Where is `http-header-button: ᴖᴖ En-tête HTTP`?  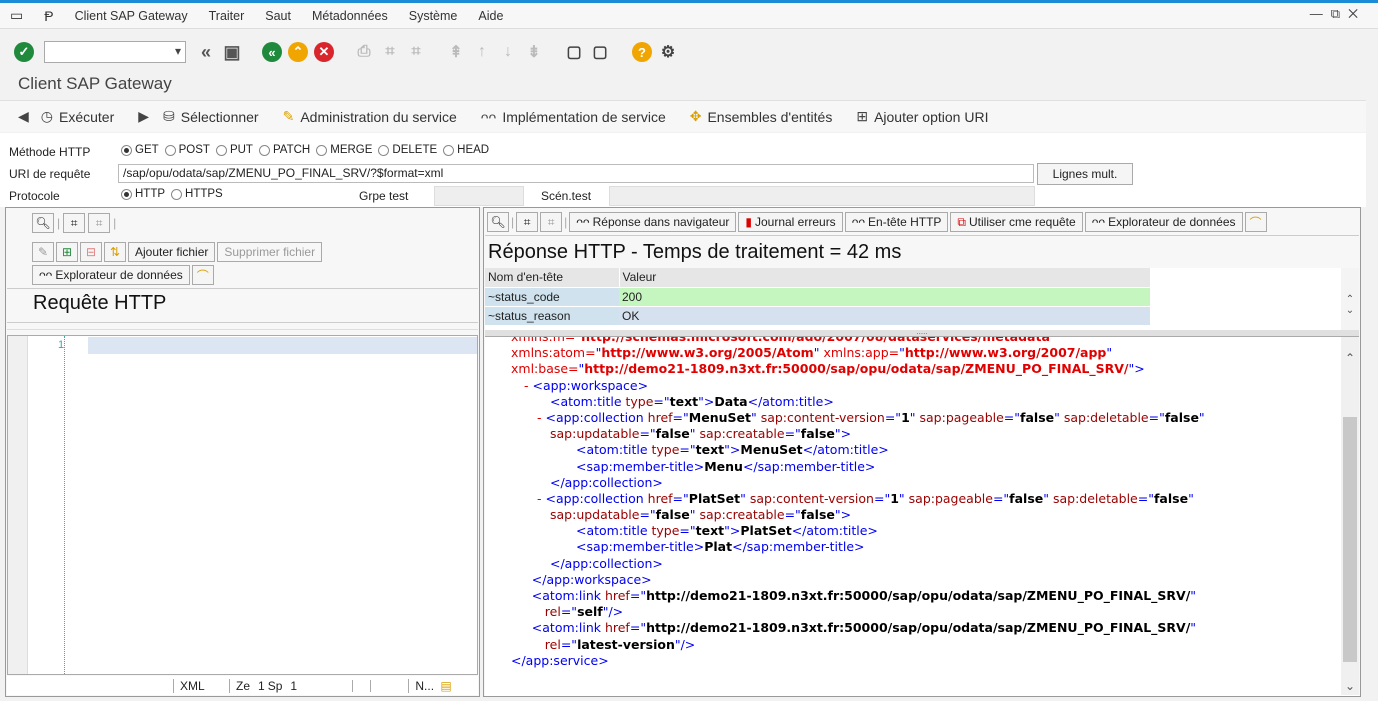 http-header-button: ᴖᴖ En-tête HTTP is located at coordinates (896, 222).